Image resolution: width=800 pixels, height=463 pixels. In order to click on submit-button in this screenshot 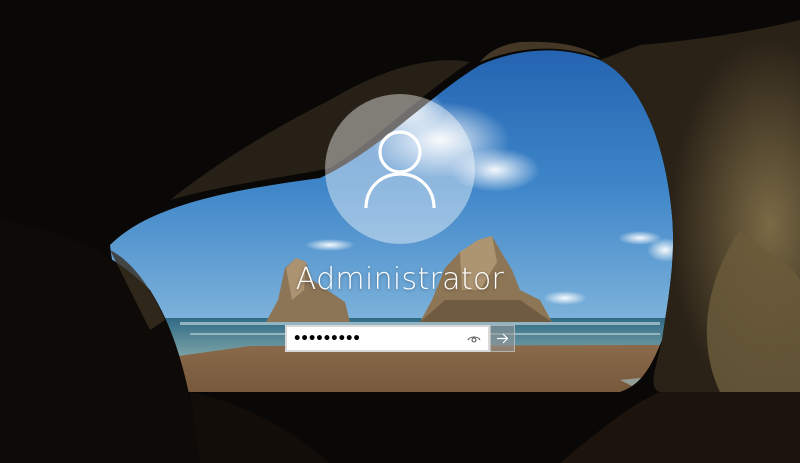, I will do `click(502, 338)`.